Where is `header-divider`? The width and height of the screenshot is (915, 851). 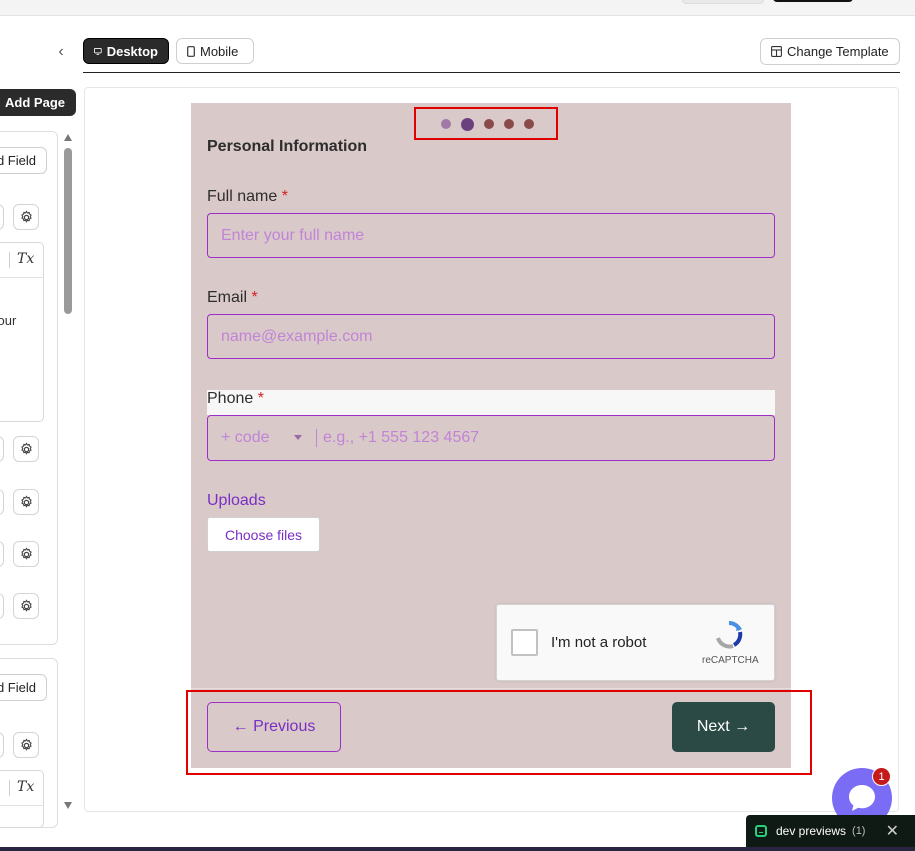 header-divider is located at coordinates (491, 72).